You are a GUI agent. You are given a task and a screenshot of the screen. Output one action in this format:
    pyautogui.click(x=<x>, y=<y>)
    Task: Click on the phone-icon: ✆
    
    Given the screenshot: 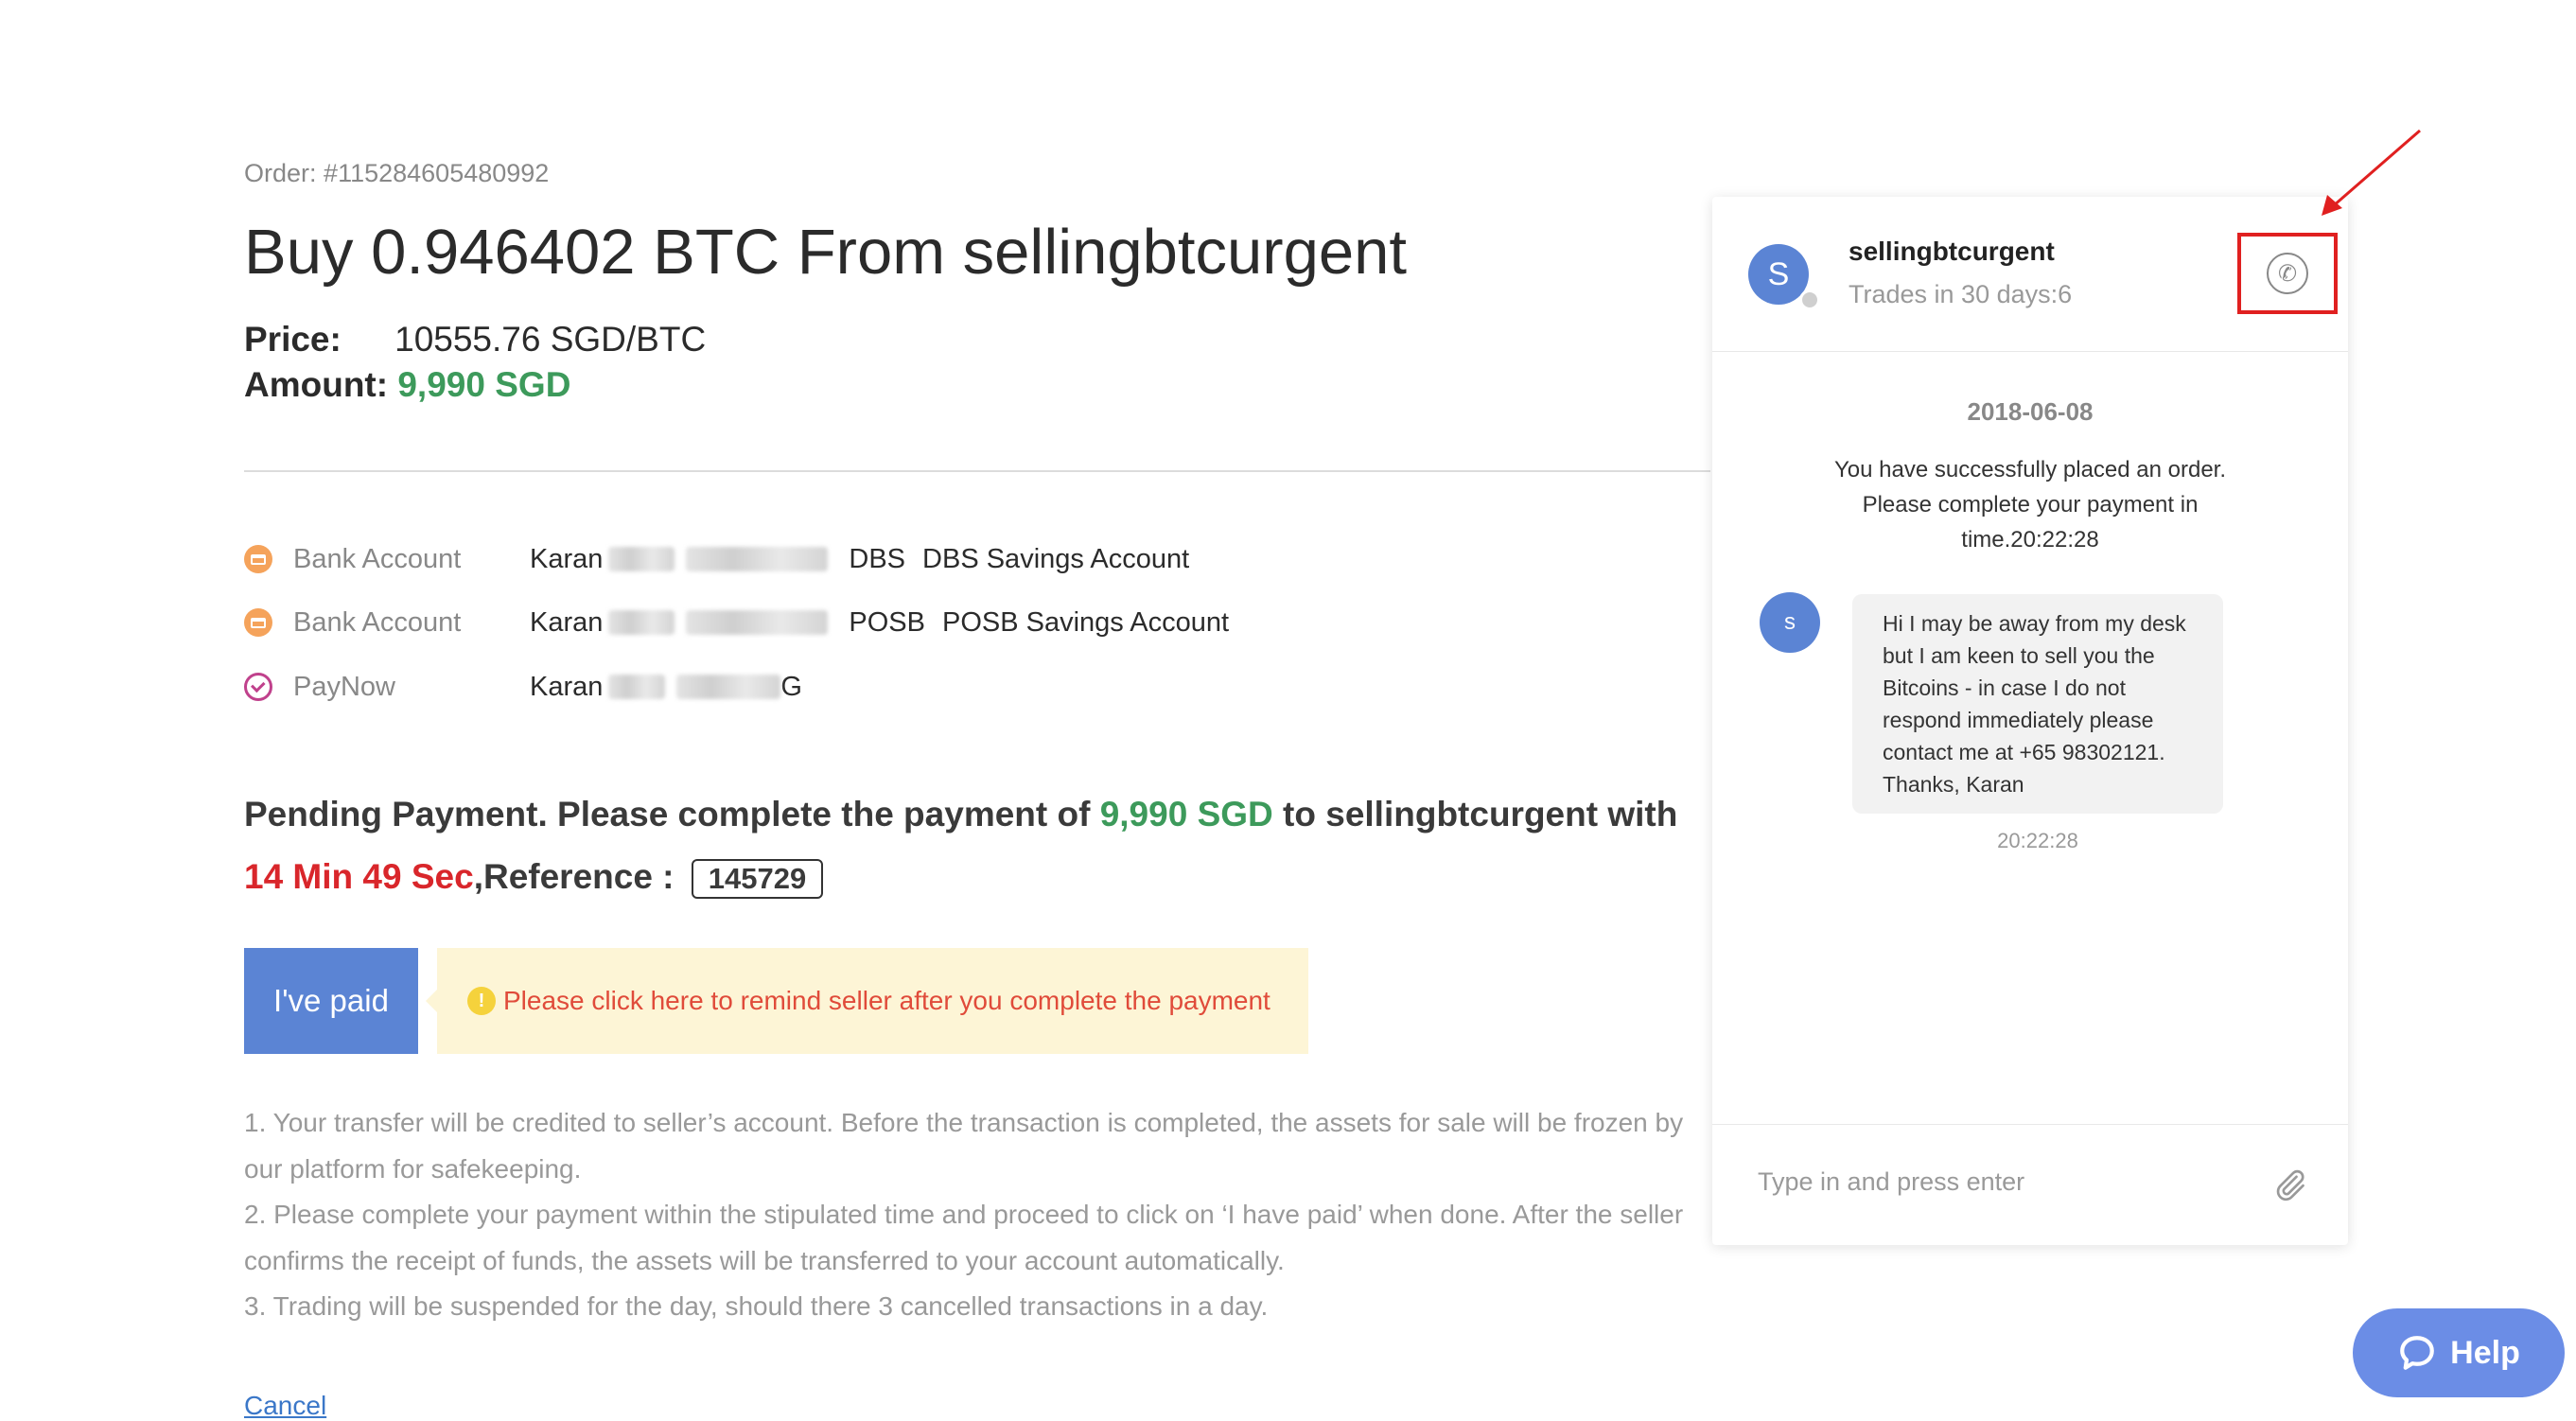 What is the action you would take?
    pyautogui.click(x=2288, y=273)
    